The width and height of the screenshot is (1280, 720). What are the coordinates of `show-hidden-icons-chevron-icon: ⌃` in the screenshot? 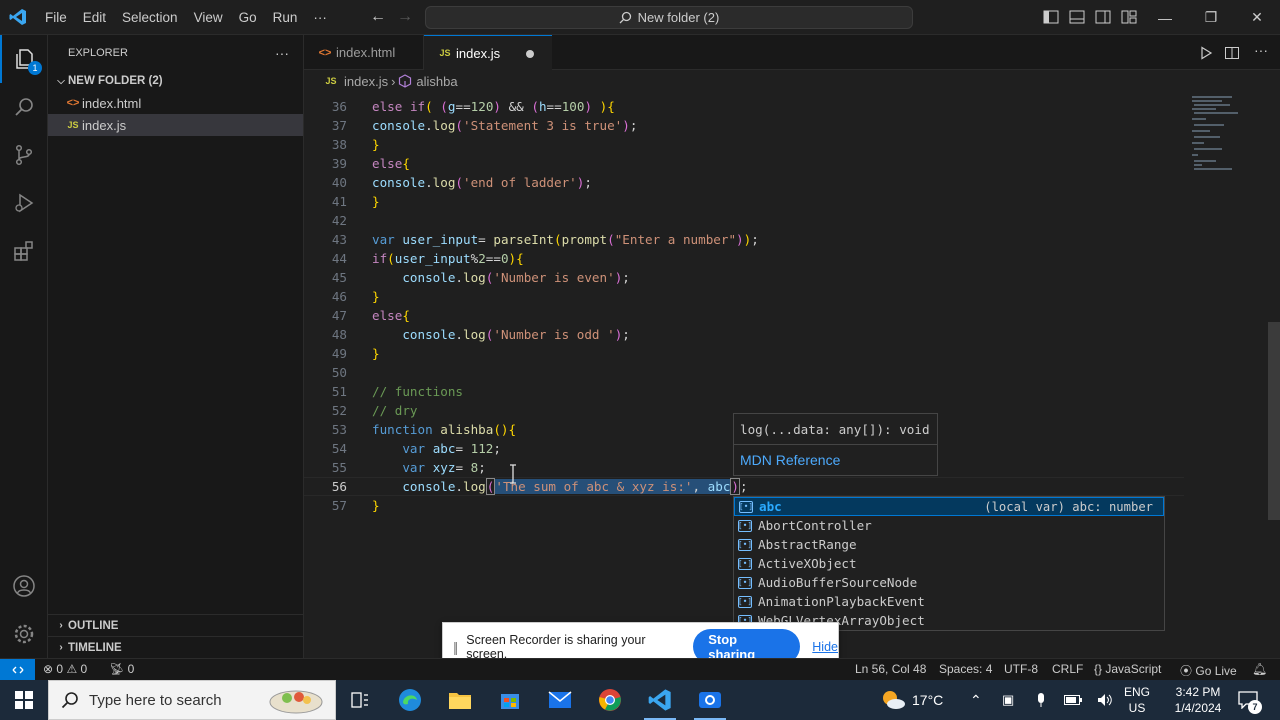 It's located at (976, 700).